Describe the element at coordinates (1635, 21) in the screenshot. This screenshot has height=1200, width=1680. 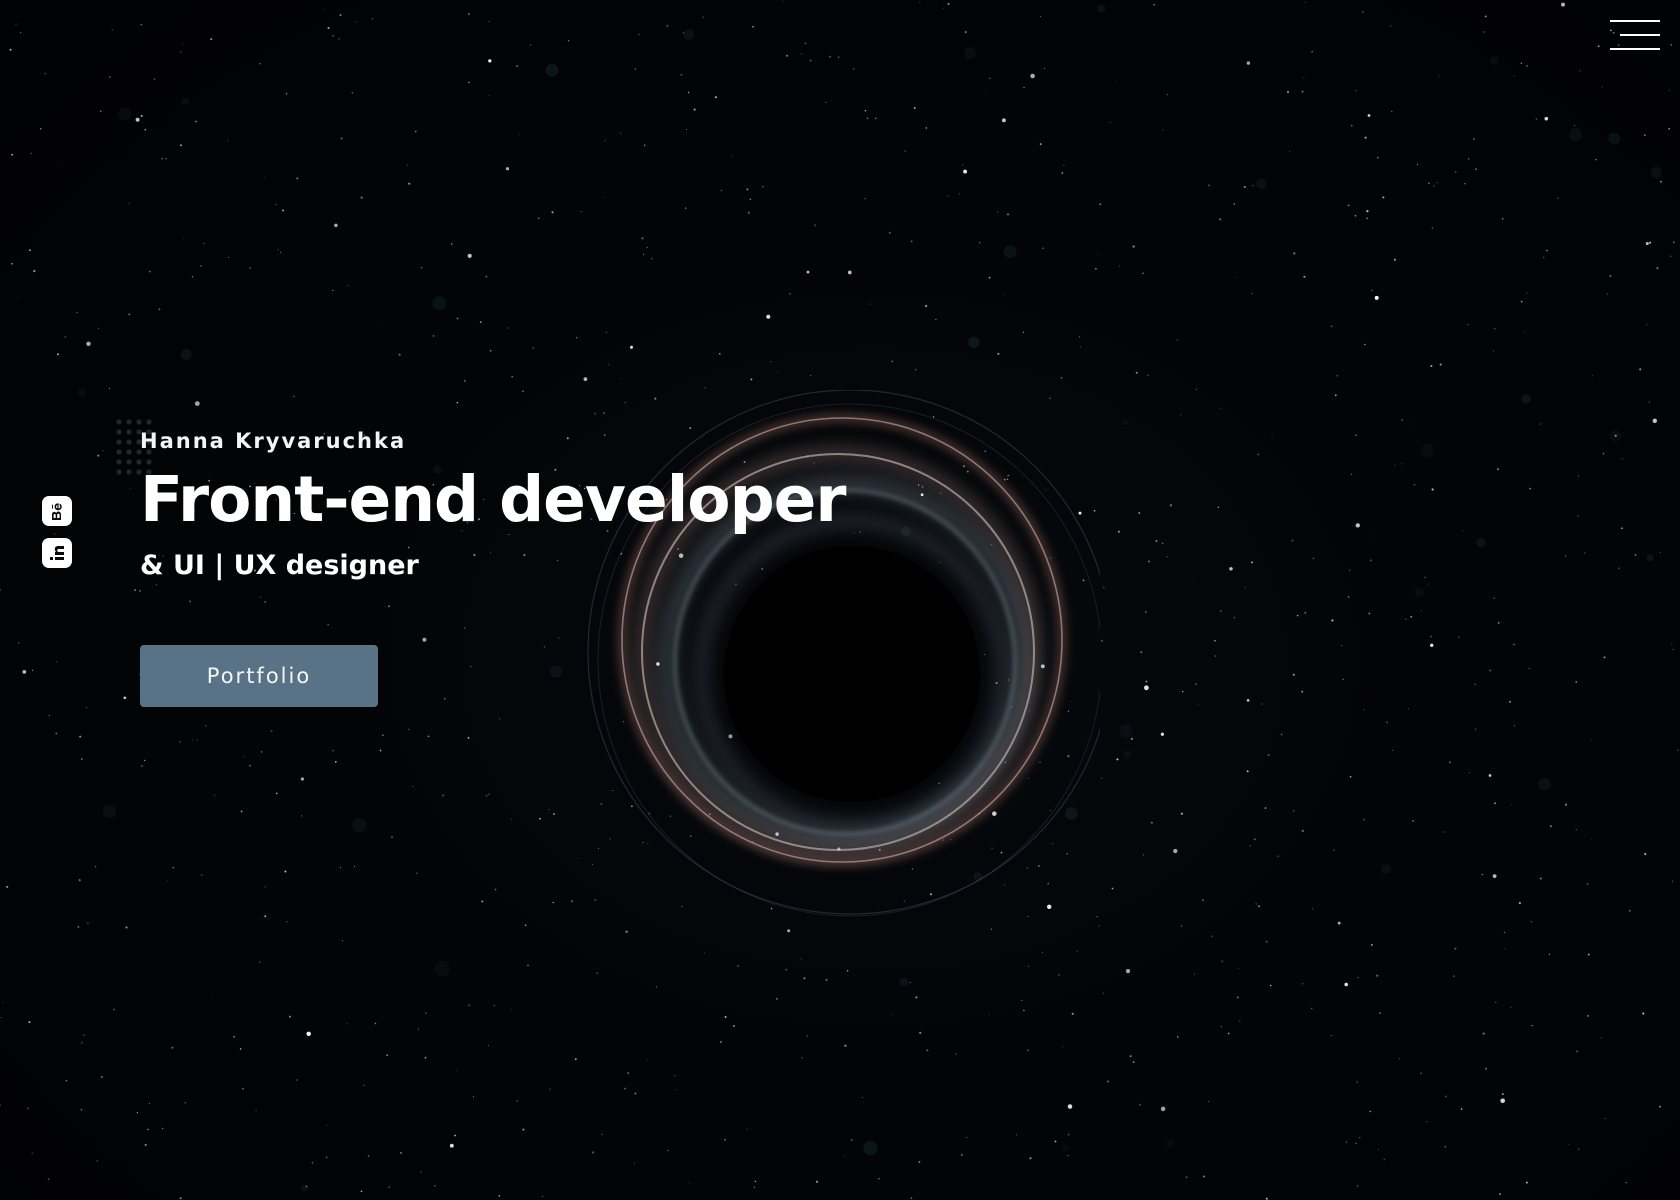
I see `menu-bar-top` at that location.